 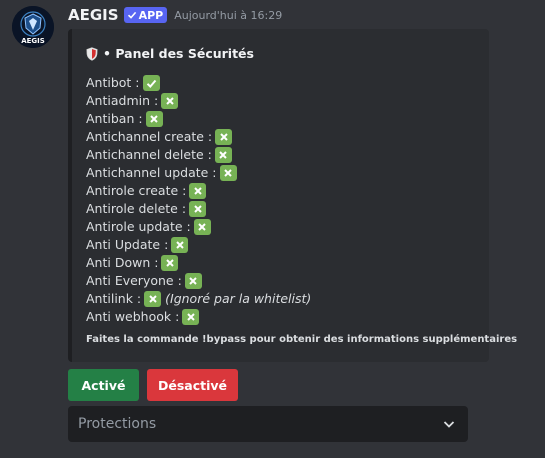 What do you see at coordinates (151, 172) in the screenshot?
I see `protection-label: Antichannel update :` at bounding box center [151, 172].